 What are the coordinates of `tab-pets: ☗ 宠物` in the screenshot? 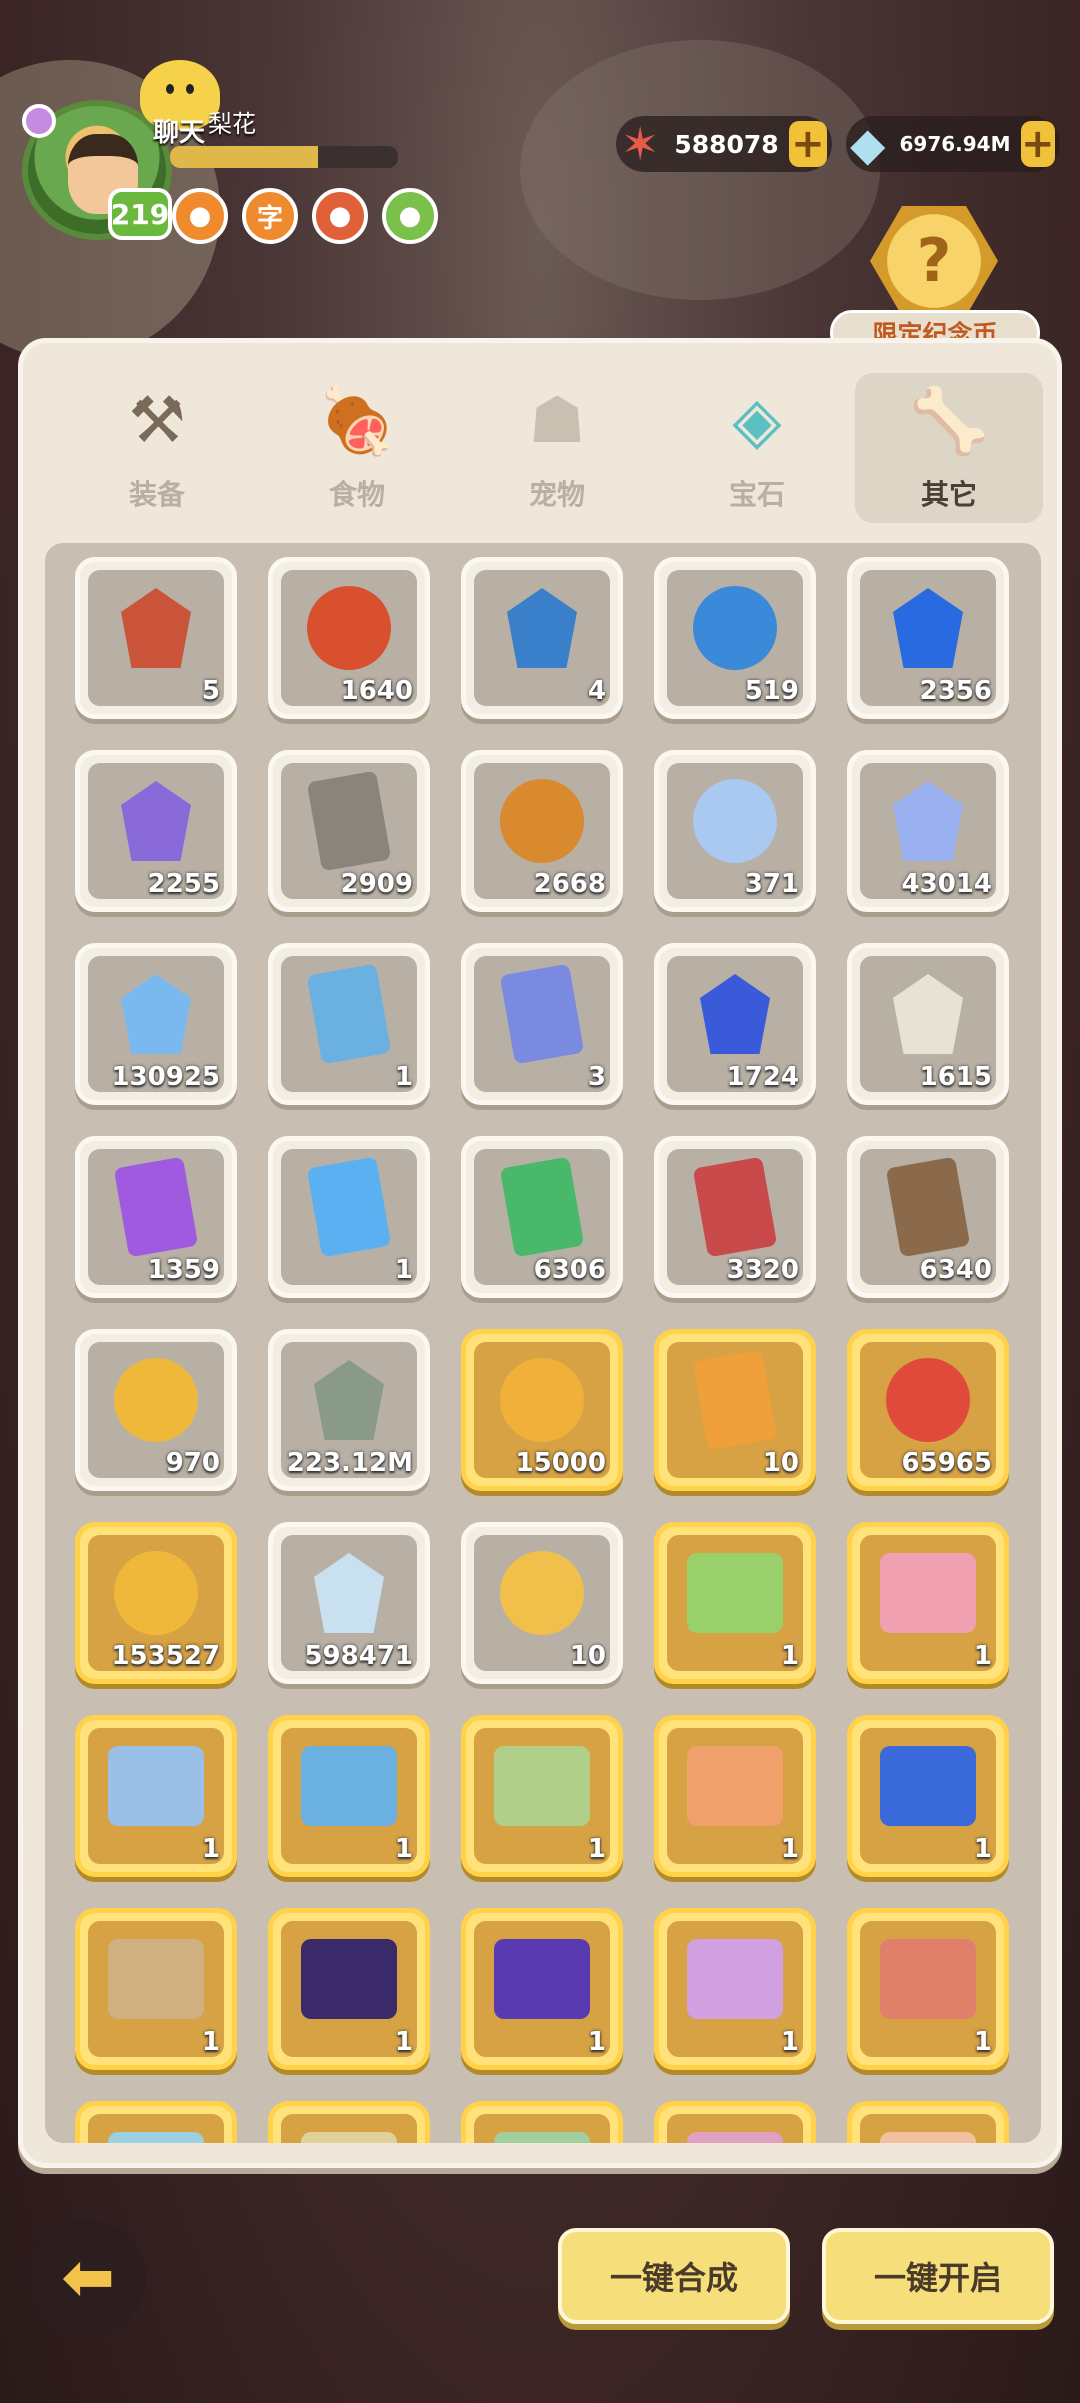 It's located at (557, 448).